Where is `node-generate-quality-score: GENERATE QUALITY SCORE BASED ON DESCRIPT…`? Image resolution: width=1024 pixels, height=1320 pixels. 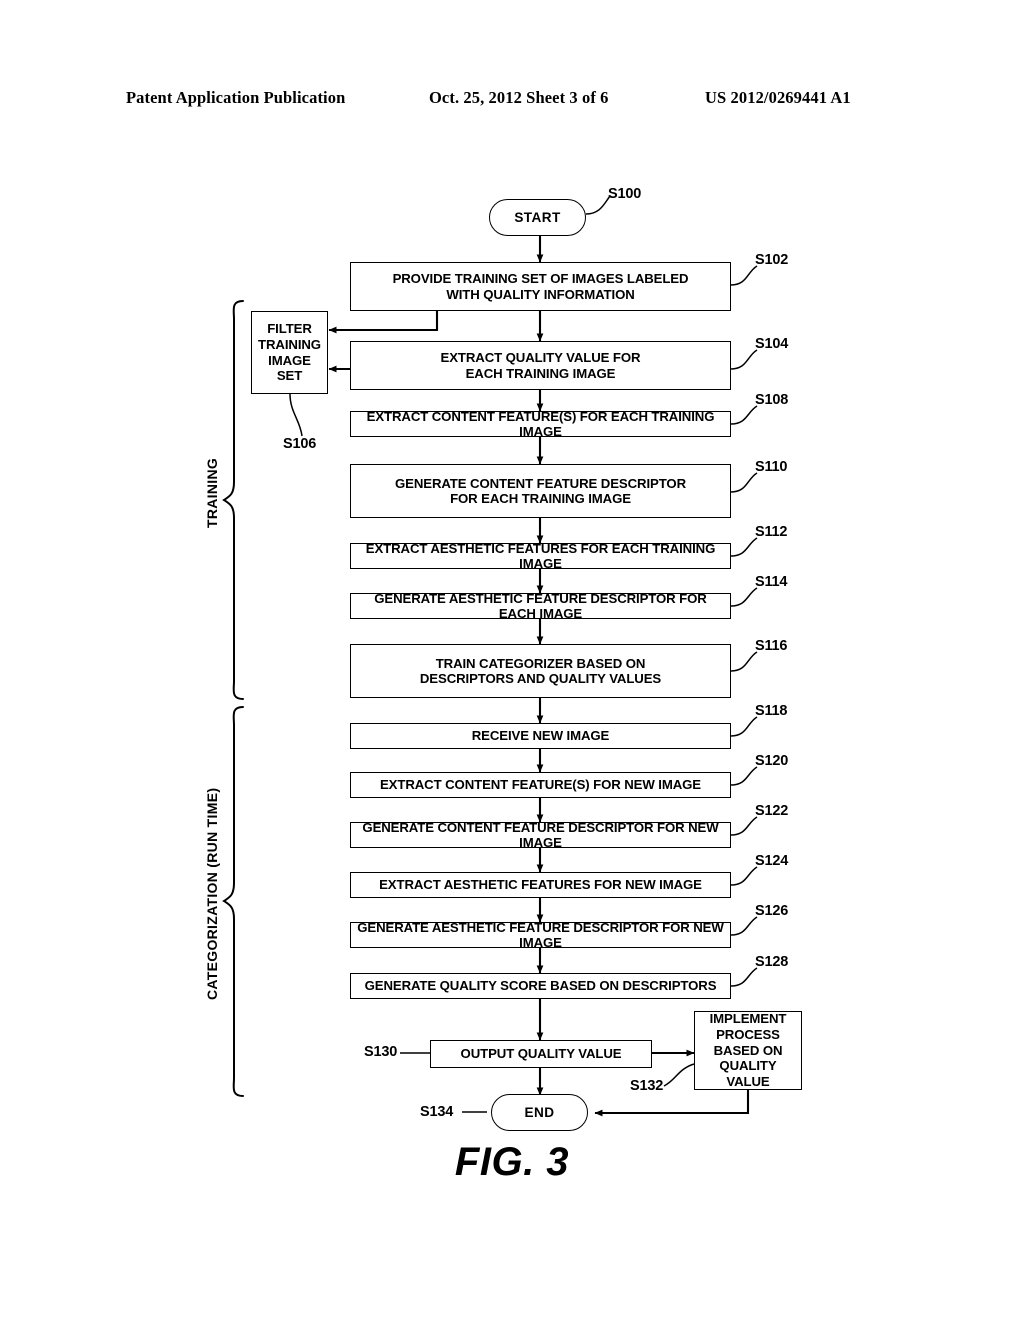 node-generate-quality-score: GENERATE QUALITY SCORE BASED ON DESCRIPT… is located at coordinates (540, 986).